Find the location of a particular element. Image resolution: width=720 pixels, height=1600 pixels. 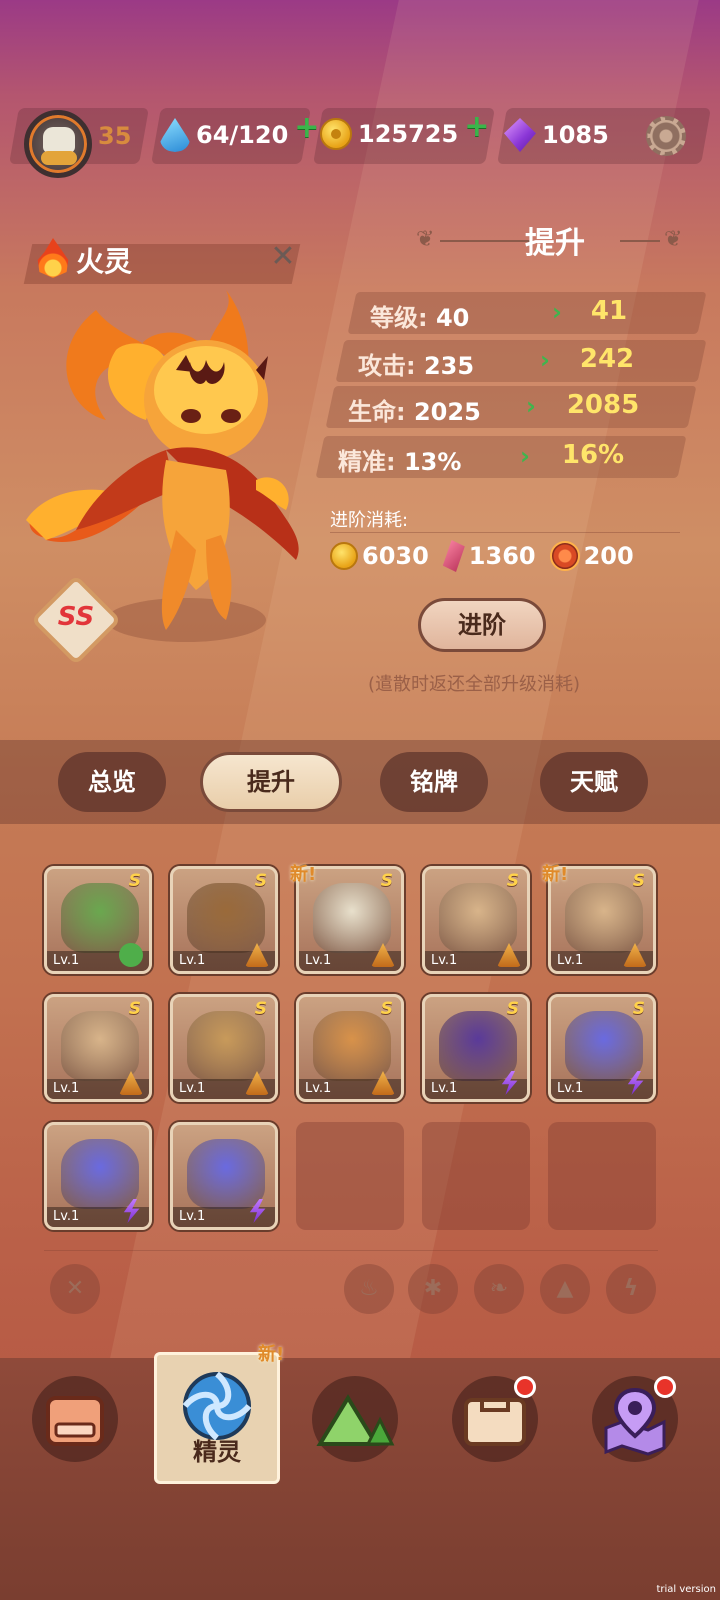

advance-button: 进阶 is located at coordinates (482, 625).